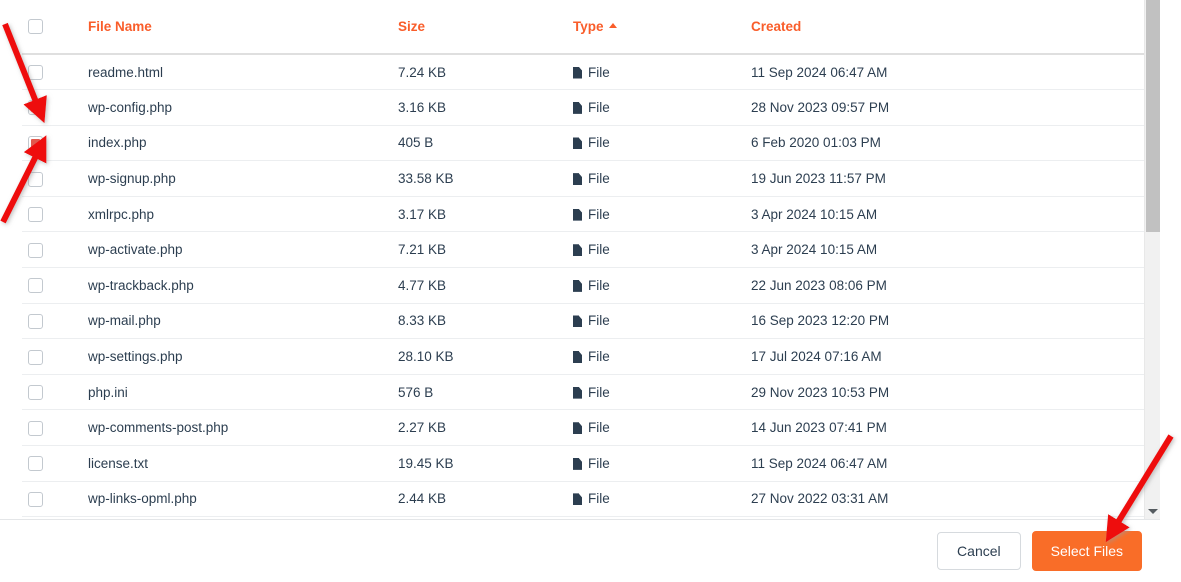  I want to click on column-header-type: Type, so click(662, 27).